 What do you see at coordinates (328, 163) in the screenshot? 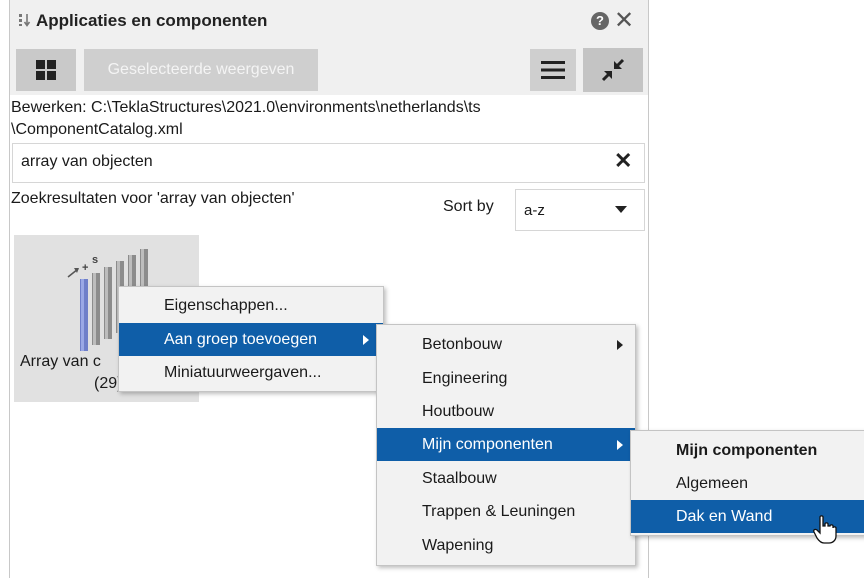
I see `search-input: array van objecten ✕` at bounding box center [328, 163].